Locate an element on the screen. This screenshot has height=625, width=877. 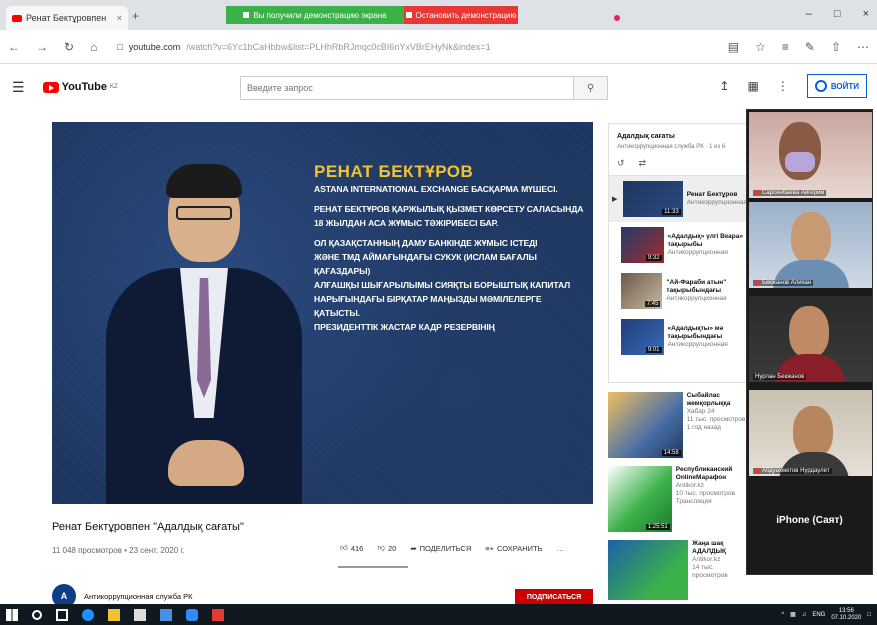
participant-tile: Сарсенбаева Айгерим is located at coordinates (810, 155).